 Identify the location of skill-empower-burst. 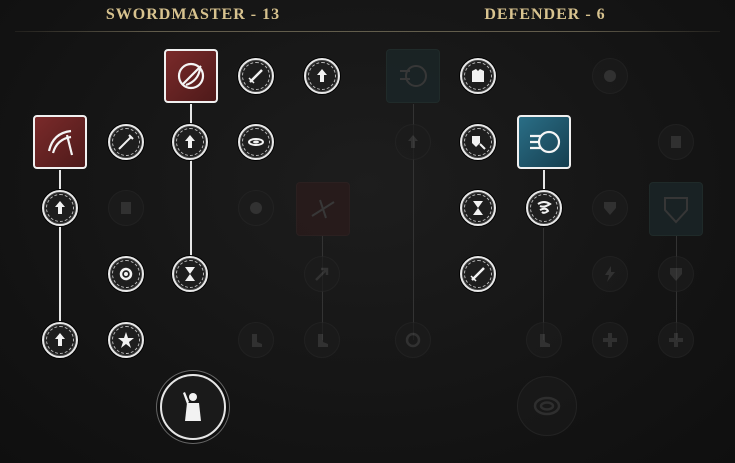
(322, 76).